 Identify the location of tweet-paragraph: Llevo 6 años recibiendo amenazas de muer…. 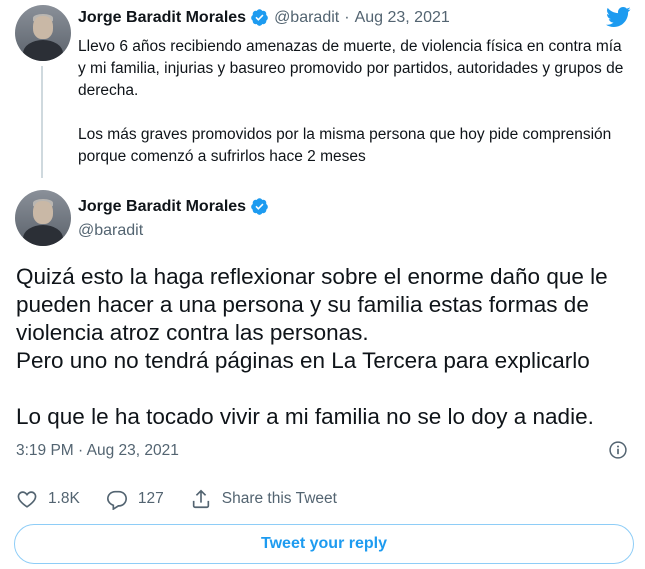
(351, 68).